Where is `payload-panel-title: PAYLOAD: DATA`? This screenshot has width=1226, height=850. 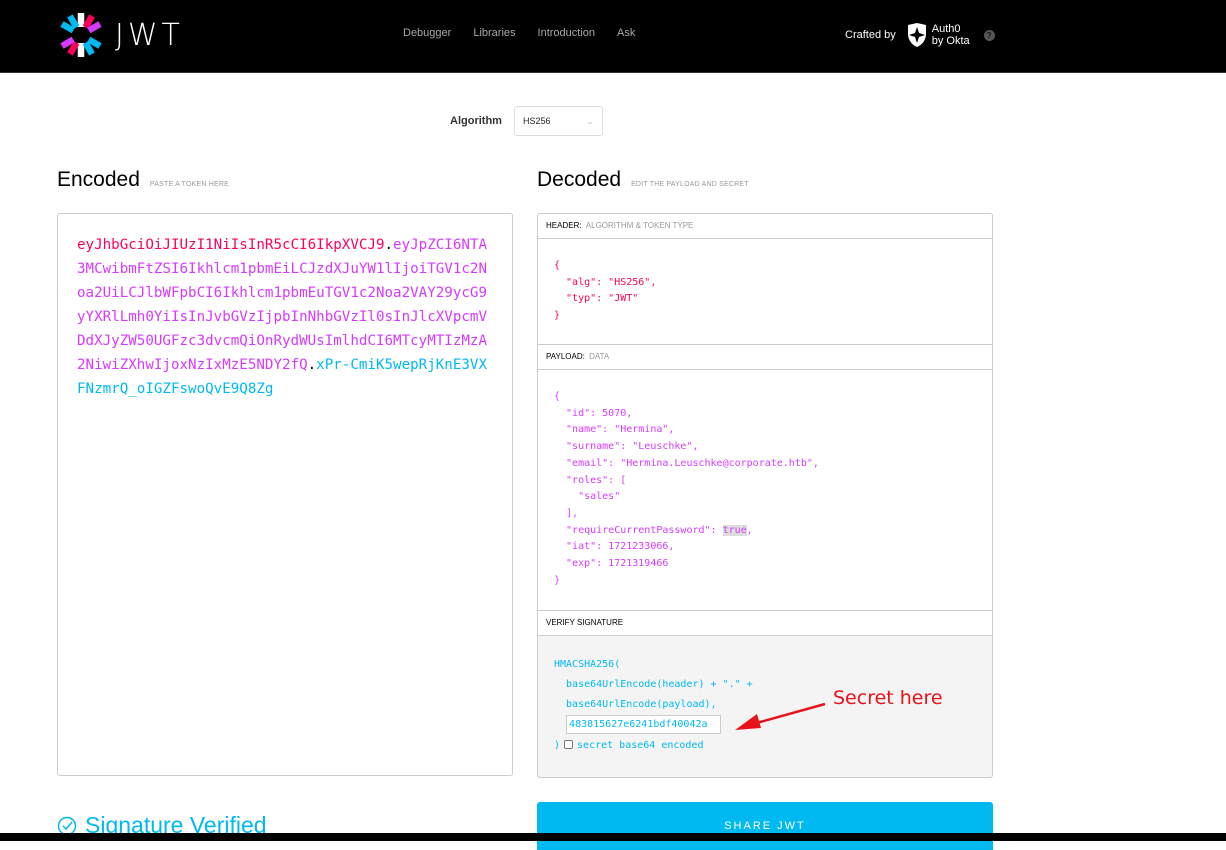 payload-panel-title: PAYLOAD: DATA is located at coordinates (765, 357).